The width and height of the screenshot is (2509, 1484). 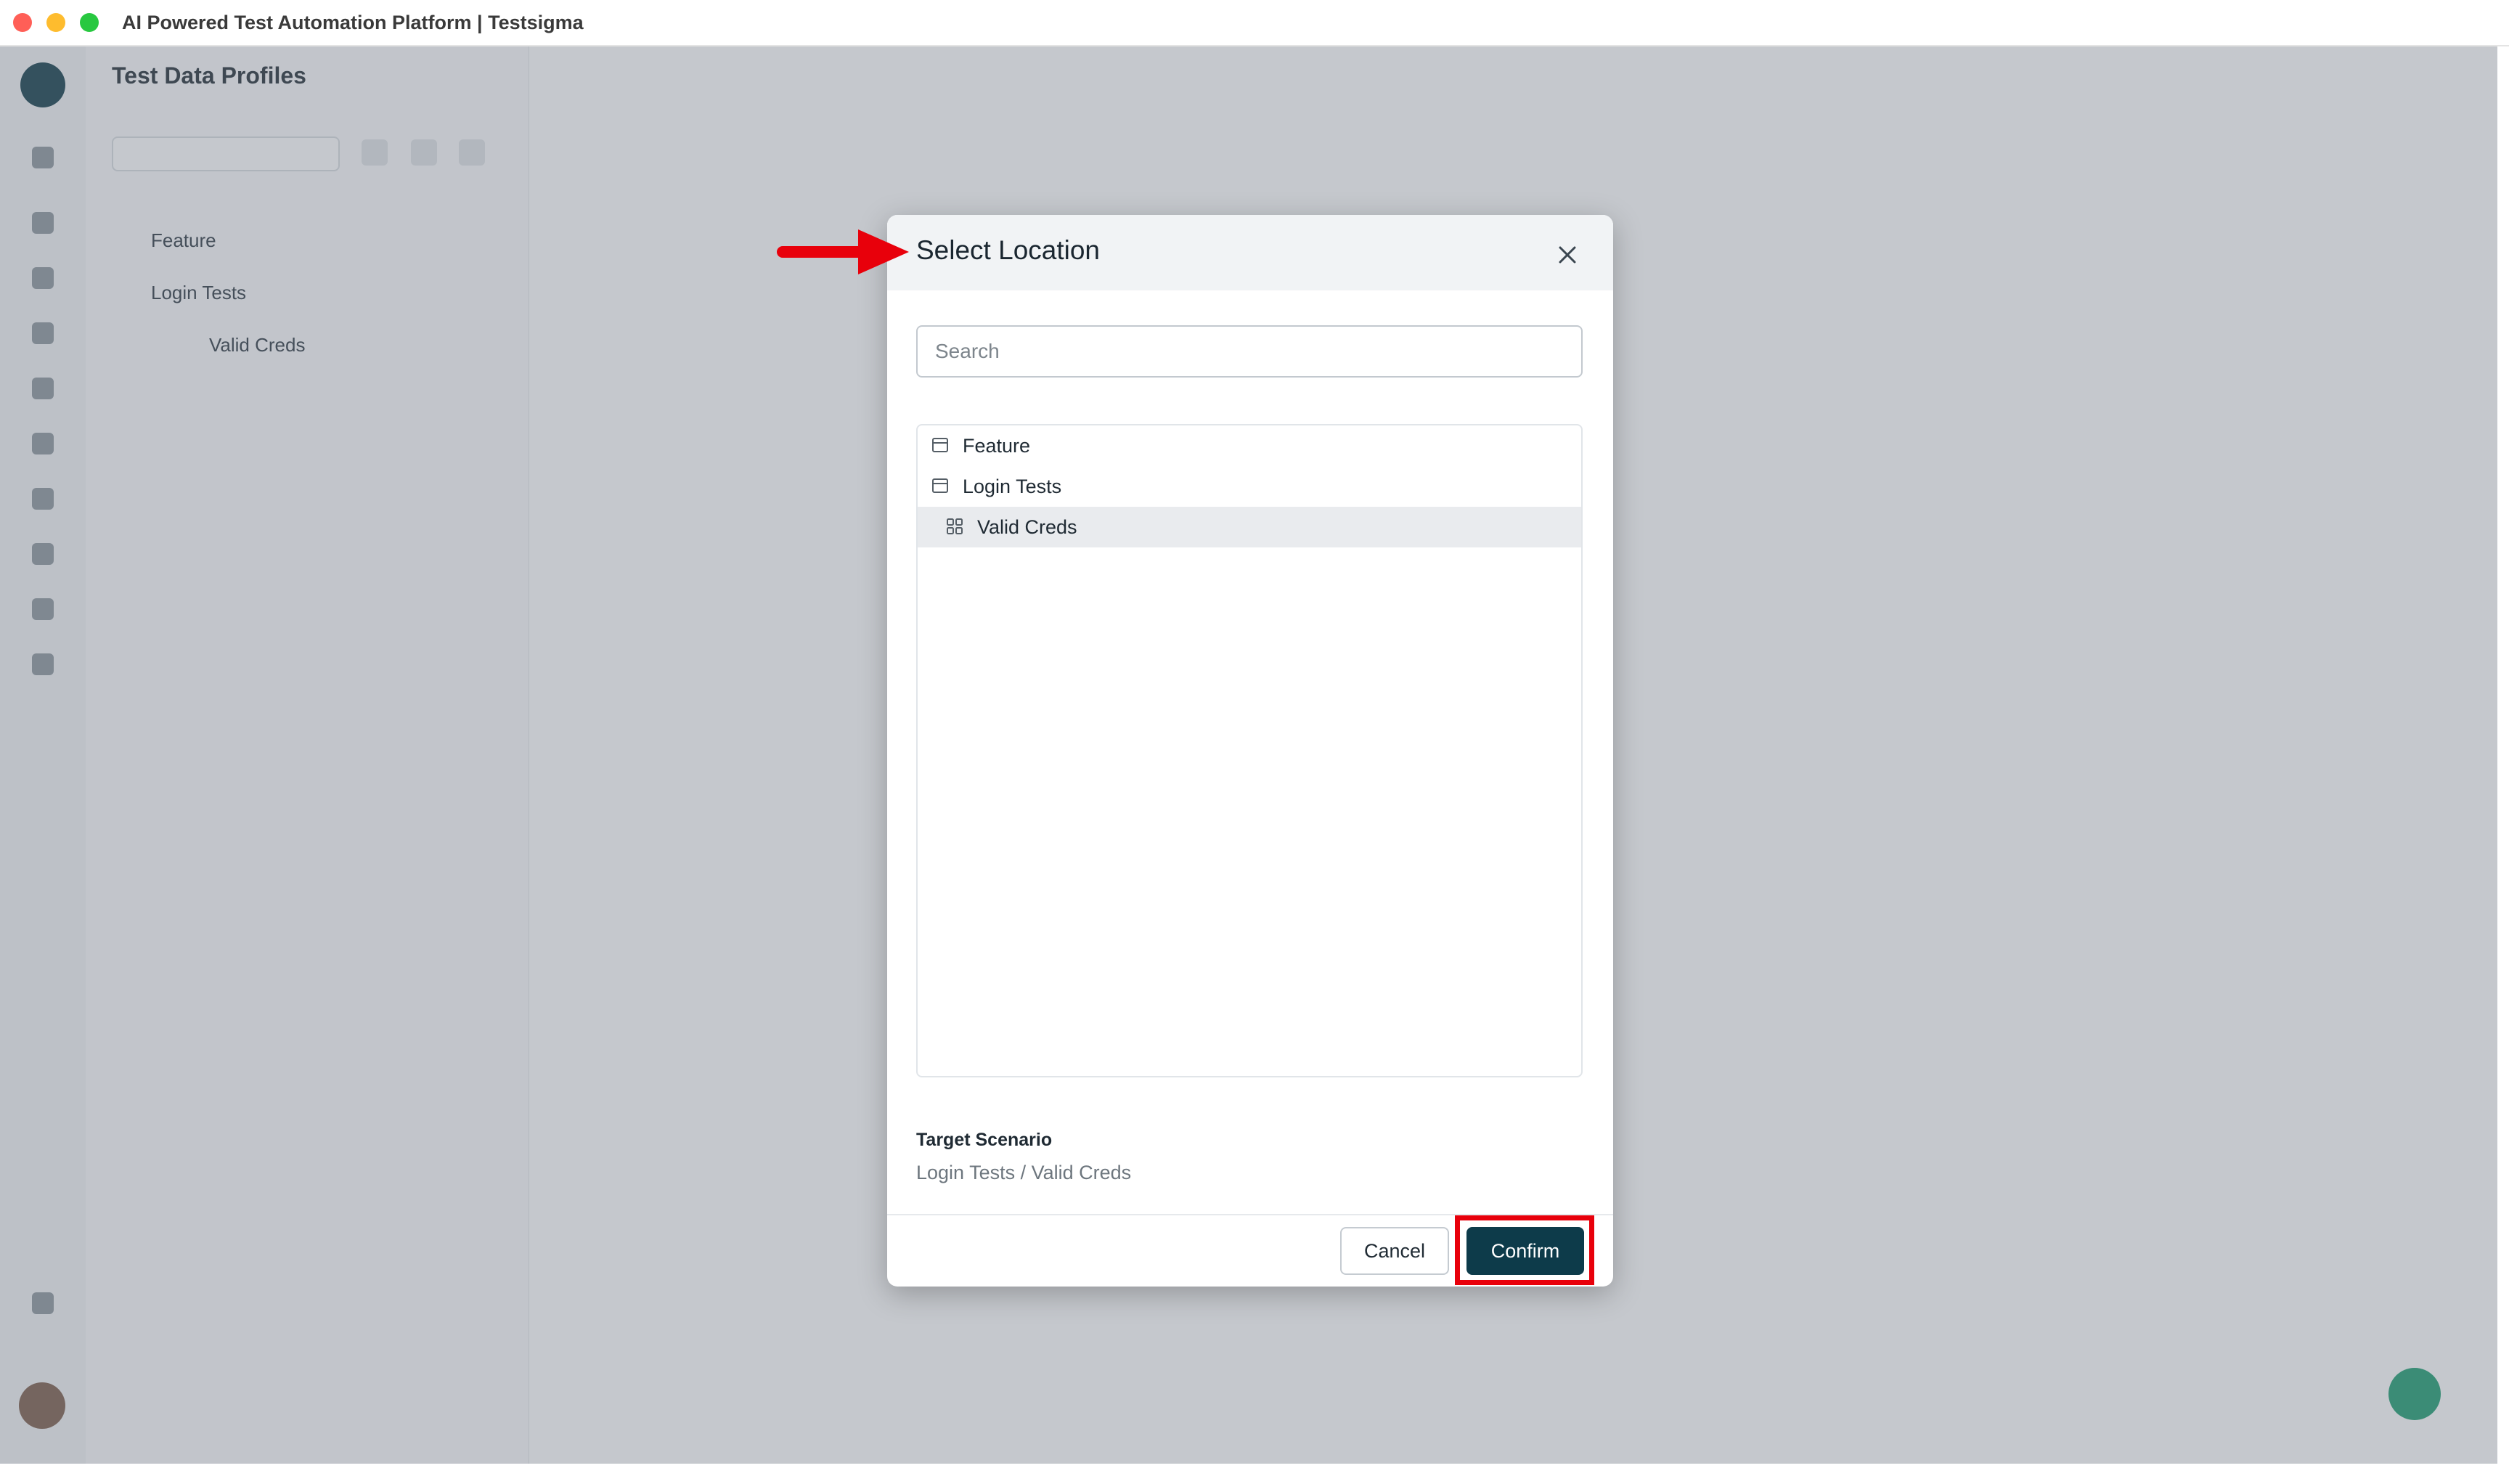 I want to click on location-search-input, so click(x=1249, y=351).